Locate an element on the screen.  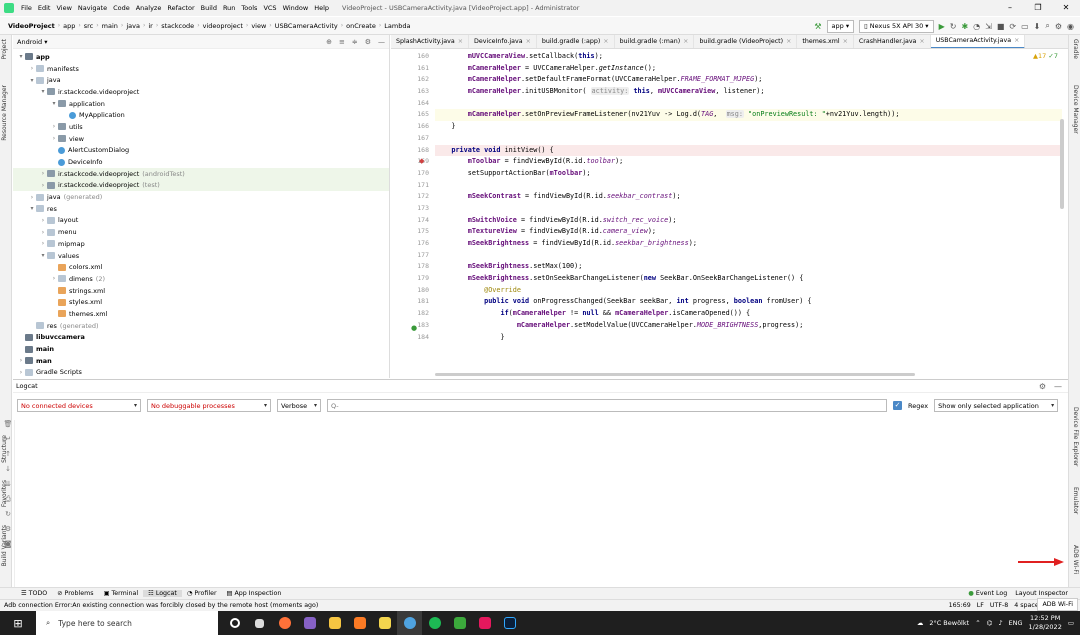
tree-item: › menu is located at coordinates (201, 232).